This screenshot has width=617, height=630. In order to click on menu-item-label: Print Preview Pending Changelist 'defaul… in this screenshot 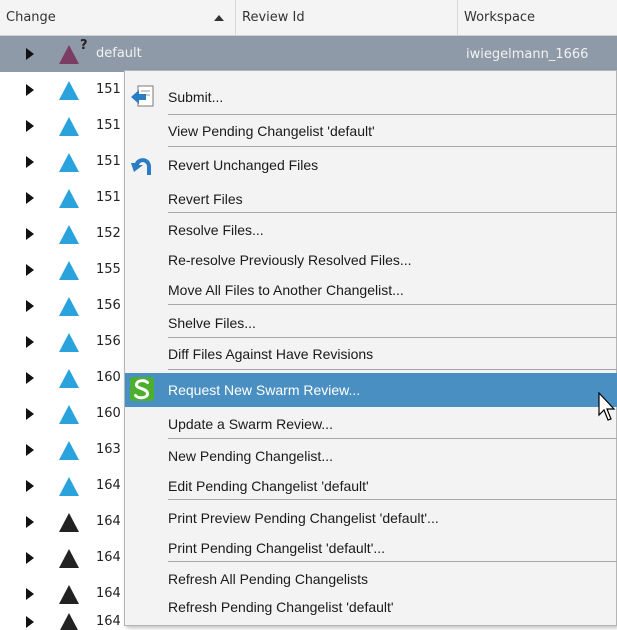, I will do `click(303, 518)`.